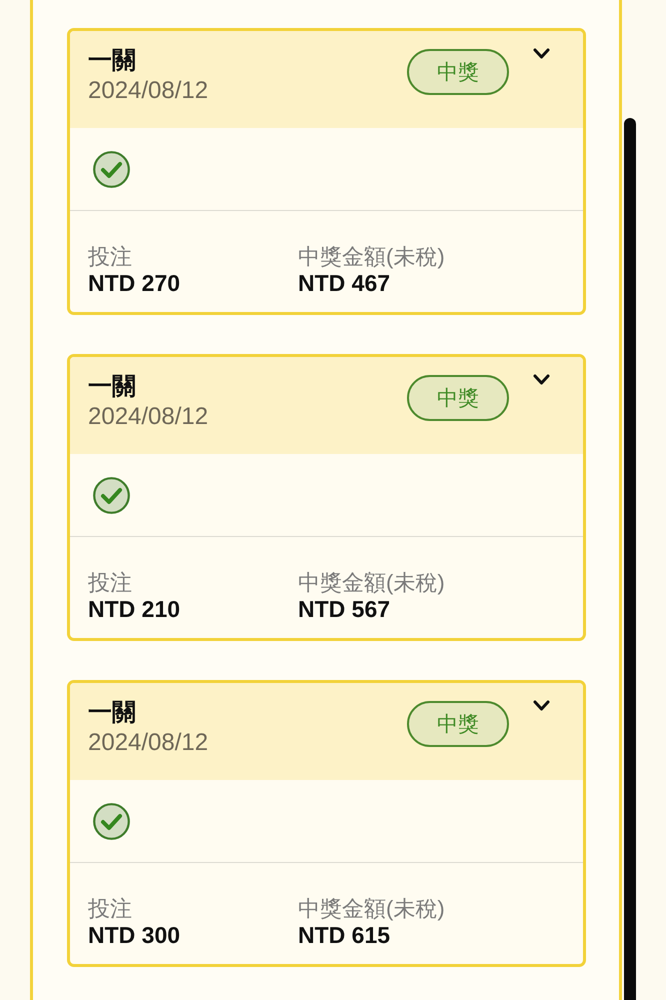  What do you see at coordinates (135, 609) in the screenshot?
I see `bet-amount: NTD 210` at bounding box center [135, 609].